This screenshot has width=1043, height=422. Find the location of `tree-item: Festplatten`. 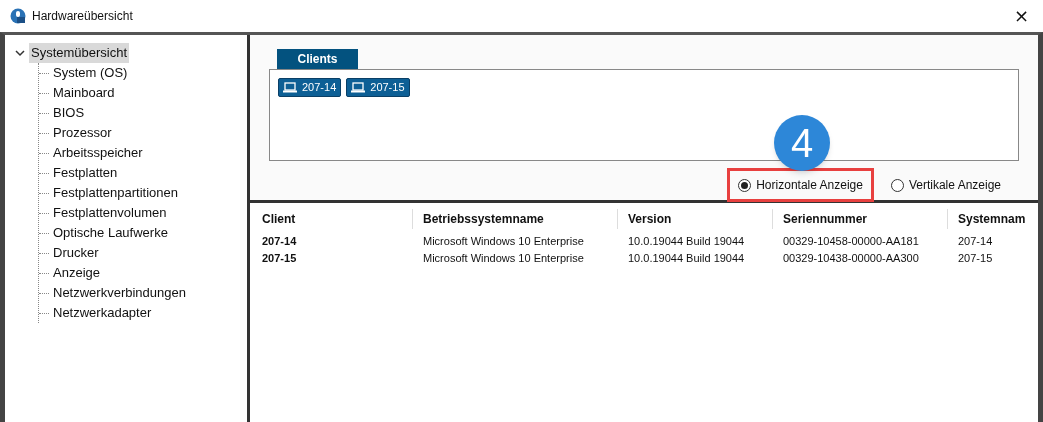

tree-item: Festplatten is located at coordinates (85, 173).